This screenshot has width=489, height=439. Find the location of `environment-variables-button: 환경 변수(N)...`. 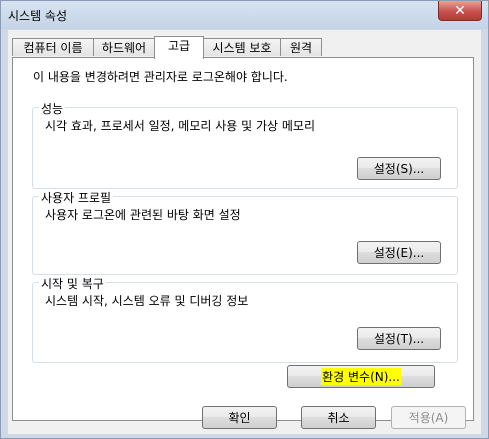

environment-variables-button: 환경 변수(N)... is located at coordinates (361, 376).